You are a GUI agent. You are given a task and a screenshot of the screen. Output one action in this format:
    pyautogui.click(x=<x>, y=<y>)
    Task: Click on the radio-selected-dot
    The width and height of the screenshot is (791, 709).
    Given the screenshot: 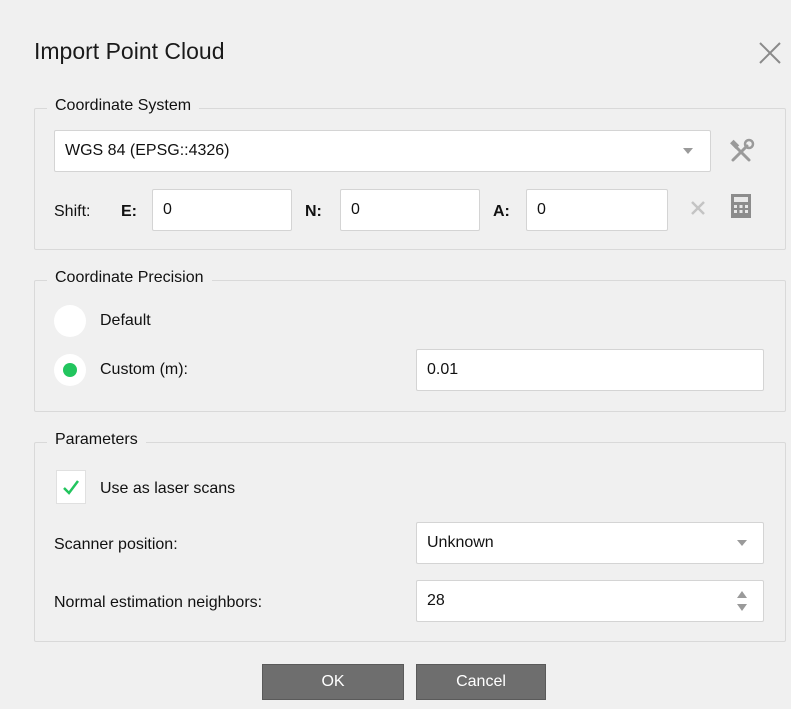 What is the action you would take?
    pyautogui.click(x=70, y=370)
    